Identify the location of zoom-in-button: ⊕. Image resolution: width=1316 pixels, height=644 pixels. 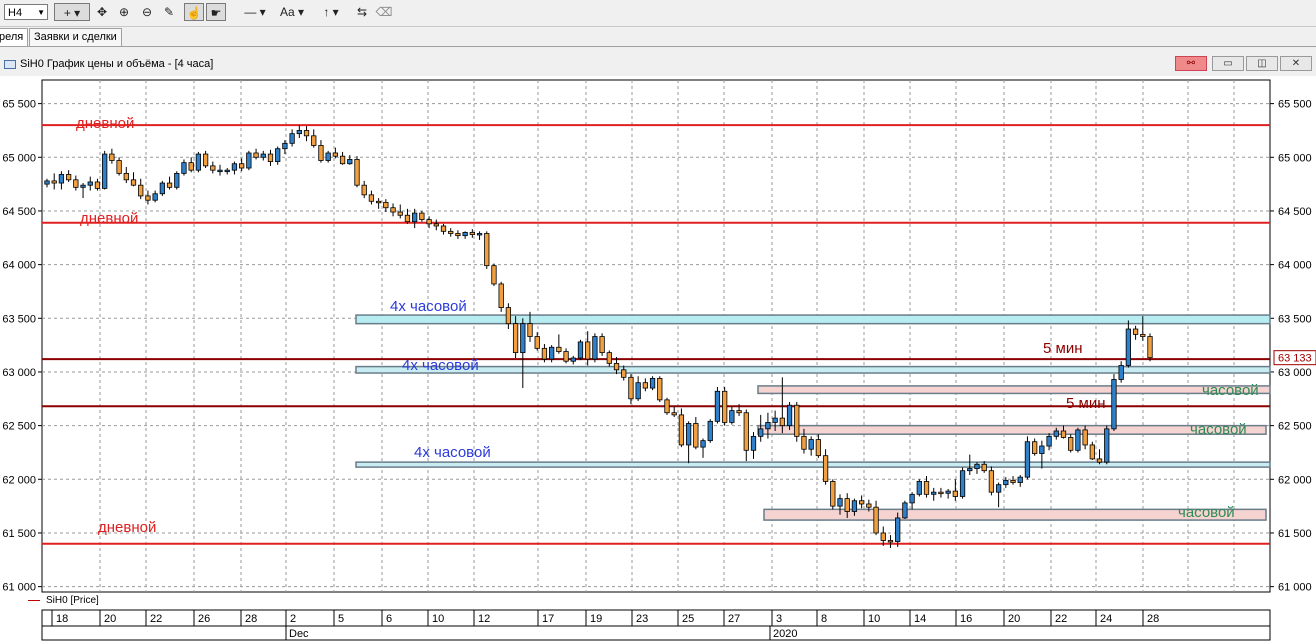
(124, 12).